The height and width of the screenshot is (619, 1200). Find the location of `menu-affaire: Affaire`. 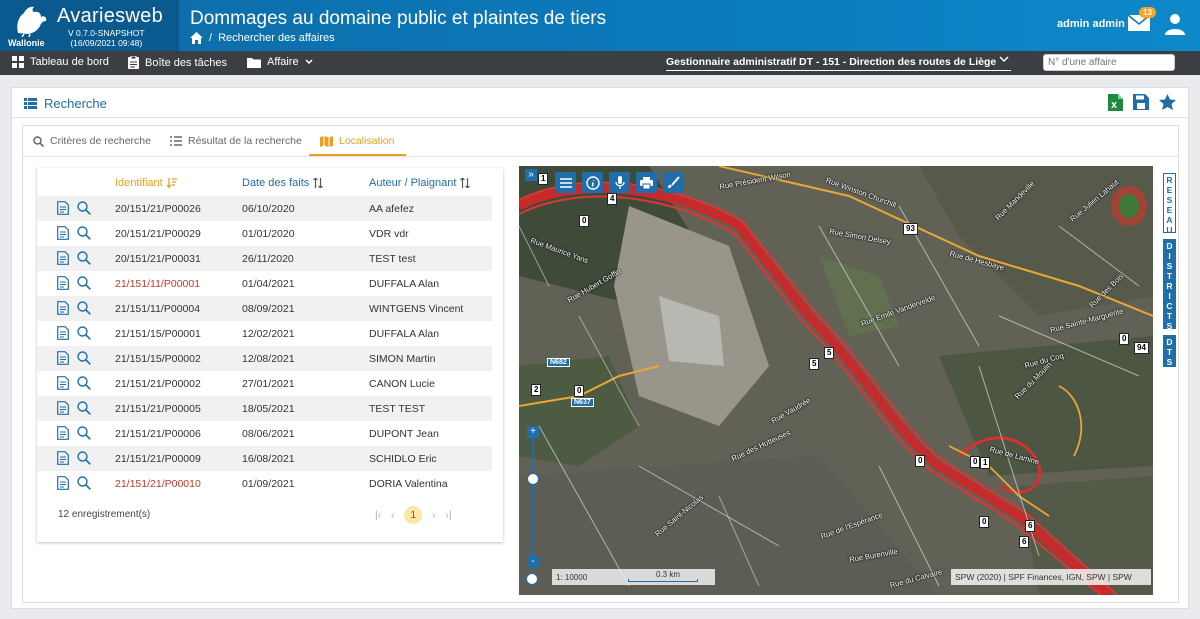

menu-affaire: Affaire is located at coordinates (280, 62).